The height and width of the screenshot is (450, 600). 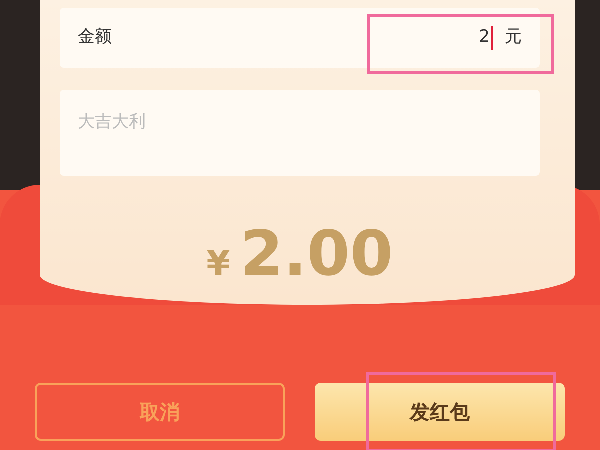 I want to click on field-label: 金额, so click(x=95, y=38).